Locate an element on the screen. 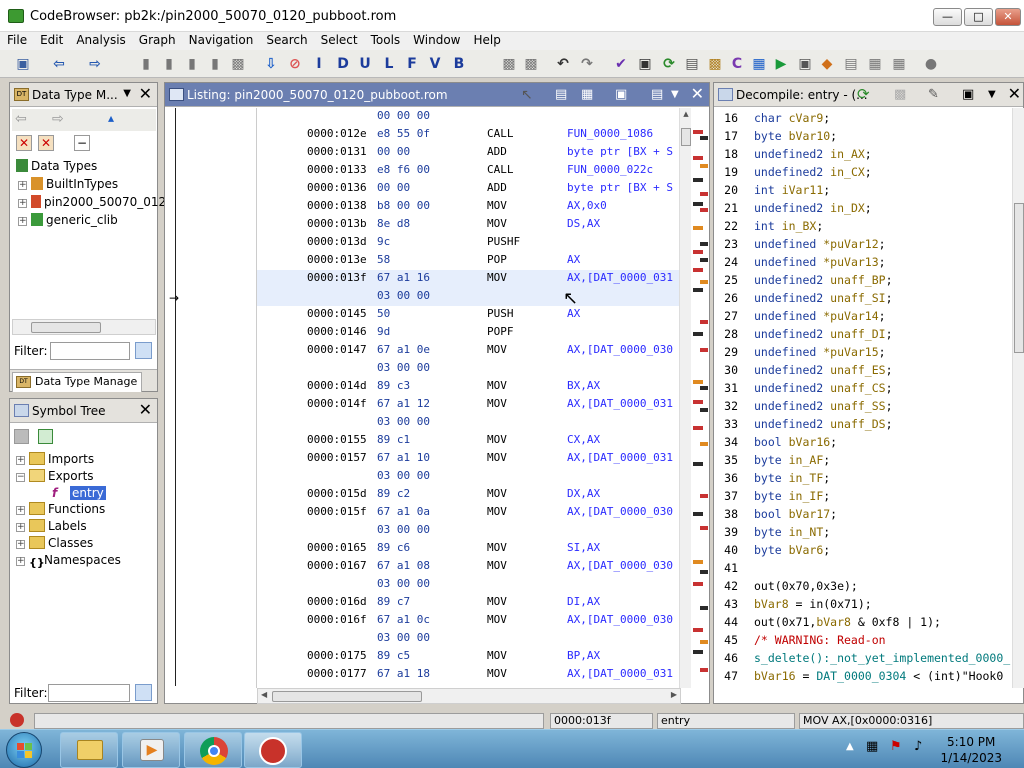 The image size is (1024, 768). tree-item-builtin-types: + BuiltInTypes is located at coordinates (68, 184).